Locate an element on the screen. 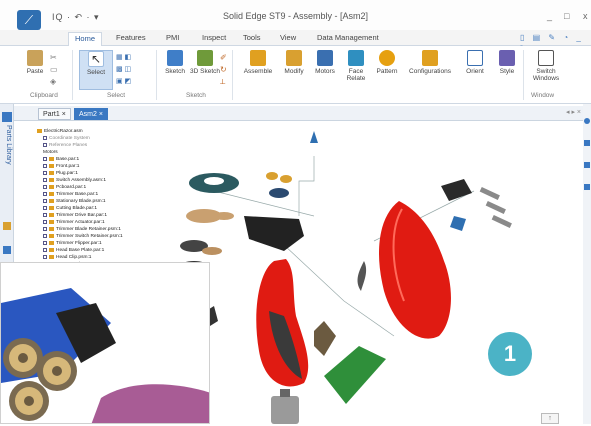  product-photo-inset is located at coordinates (105, 343).